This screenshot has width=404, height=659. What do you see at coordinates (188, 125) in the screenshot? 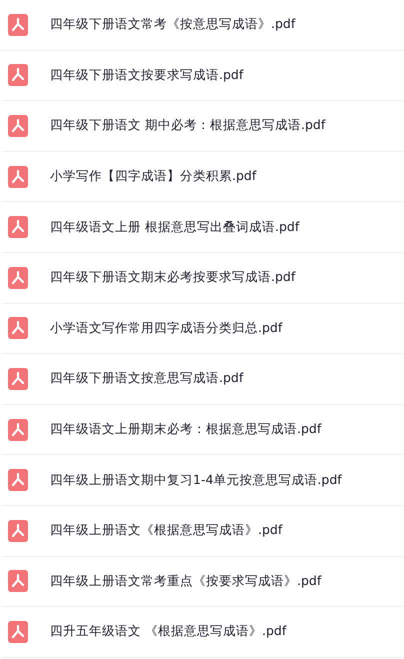
I see `file-name: 四年级下册语文 期中必考：根据意思写成语.pdf` at bounding box center [188, 125].